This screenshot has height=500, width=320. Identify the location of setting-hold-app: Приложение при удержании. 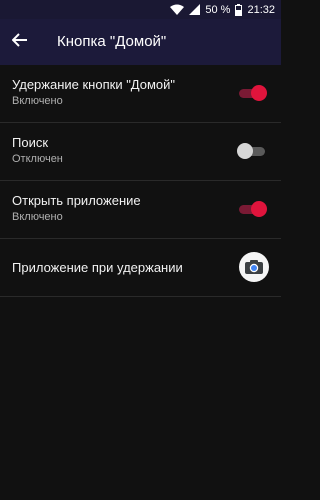
(140, 268).